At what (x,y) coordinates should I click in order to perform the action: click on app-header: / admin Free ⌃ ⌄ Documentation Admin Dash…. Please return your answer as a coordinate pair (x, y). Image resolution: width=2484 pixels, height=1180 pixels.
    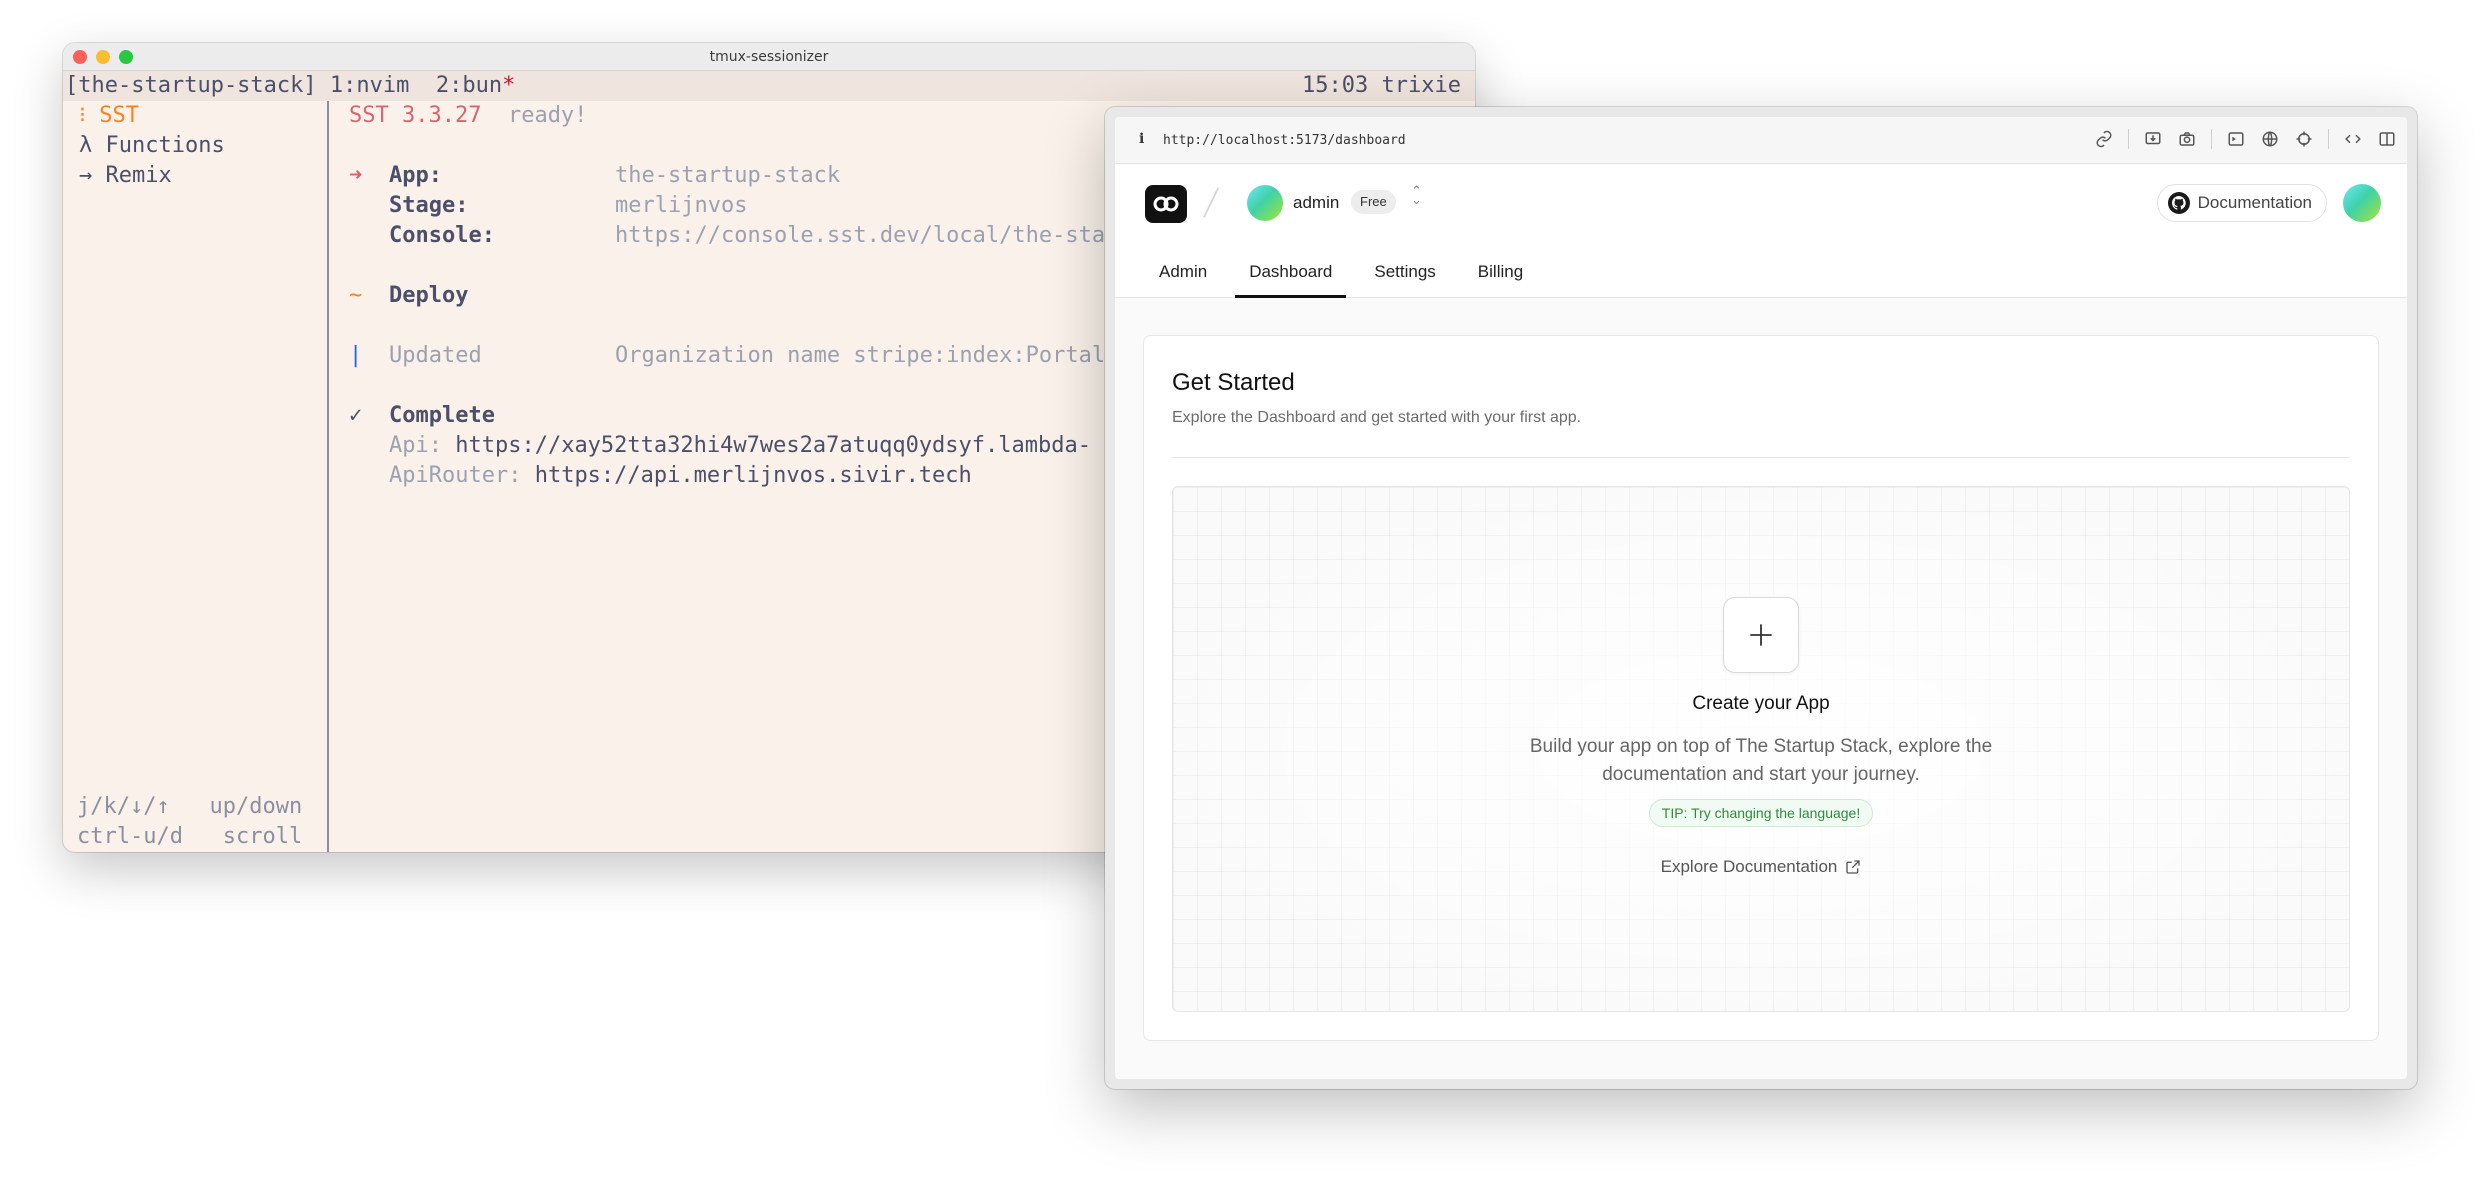
    Looking at the image, I should click on (1761, 231).